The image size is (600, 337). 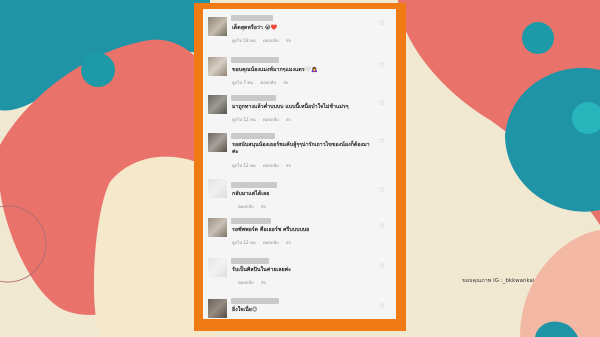 I want to click on comment-text: กลับมาแต่ได้เลย, so click(x=251, y=194).